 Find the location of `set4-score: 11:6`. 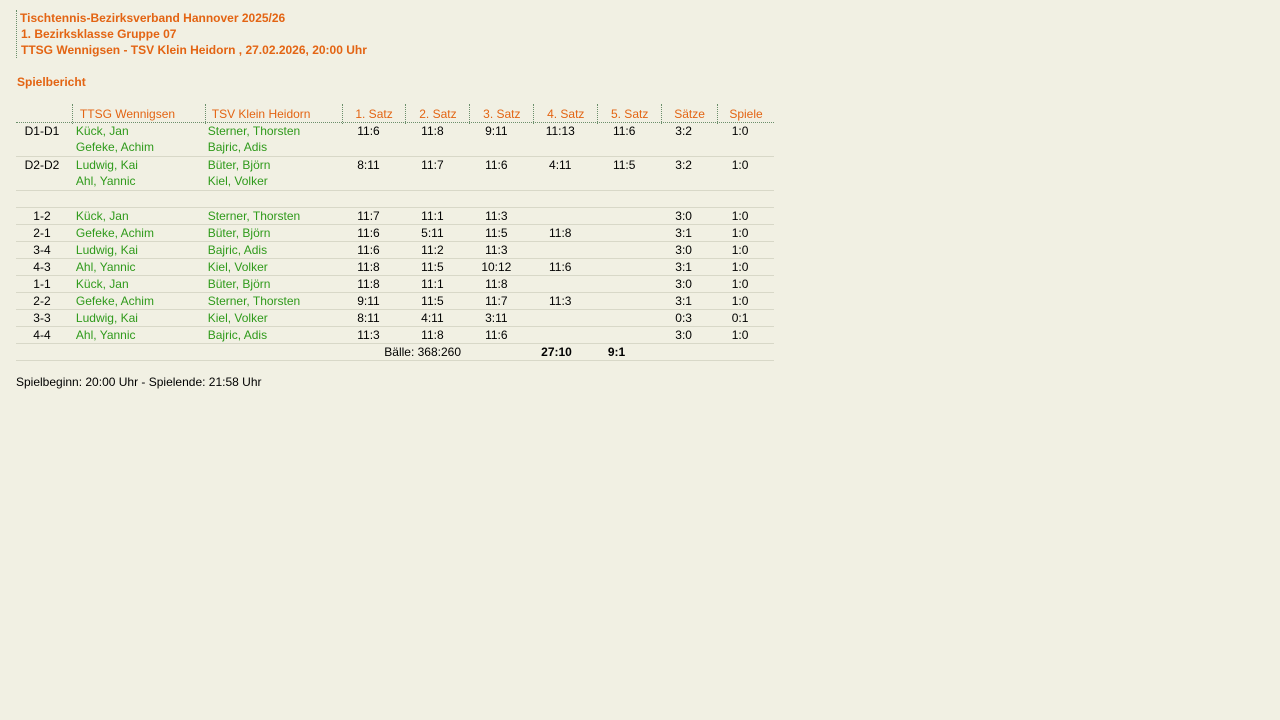

set4-score: 11:6 is located at coordinates (560, 267).